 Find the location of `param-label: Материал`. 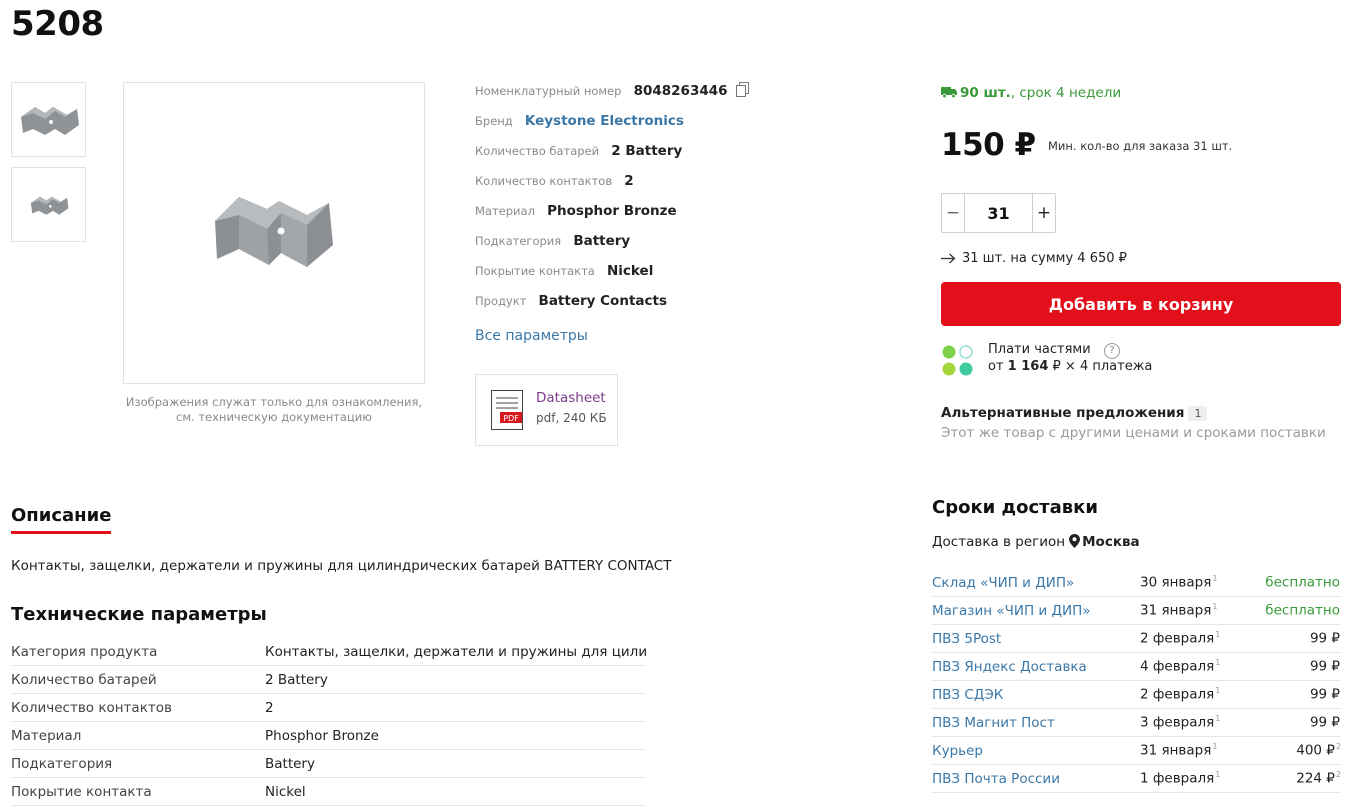

param-label: Материал is located at coordinates (505, 211).